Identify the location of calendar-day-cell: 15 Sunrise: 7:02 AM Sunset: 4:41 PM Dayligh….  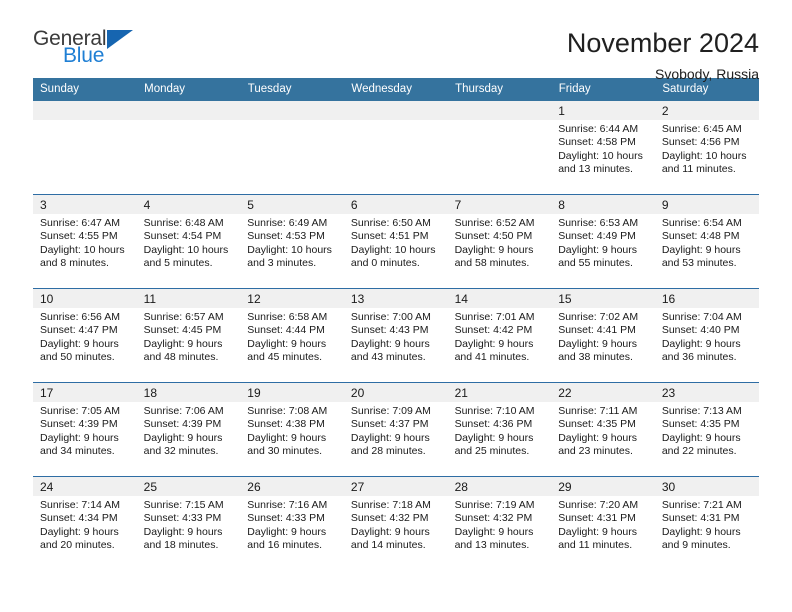
(603, 335).